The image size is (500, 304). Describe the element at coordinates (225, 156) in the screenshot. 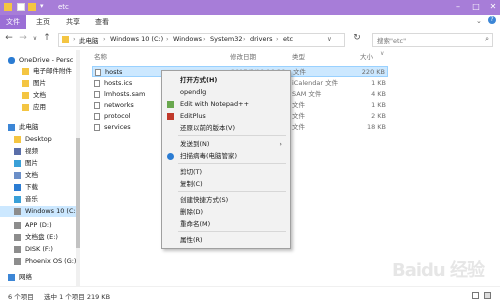

I see `menu-scan-virus: 扫描病毒(电脑管家)` at that location.